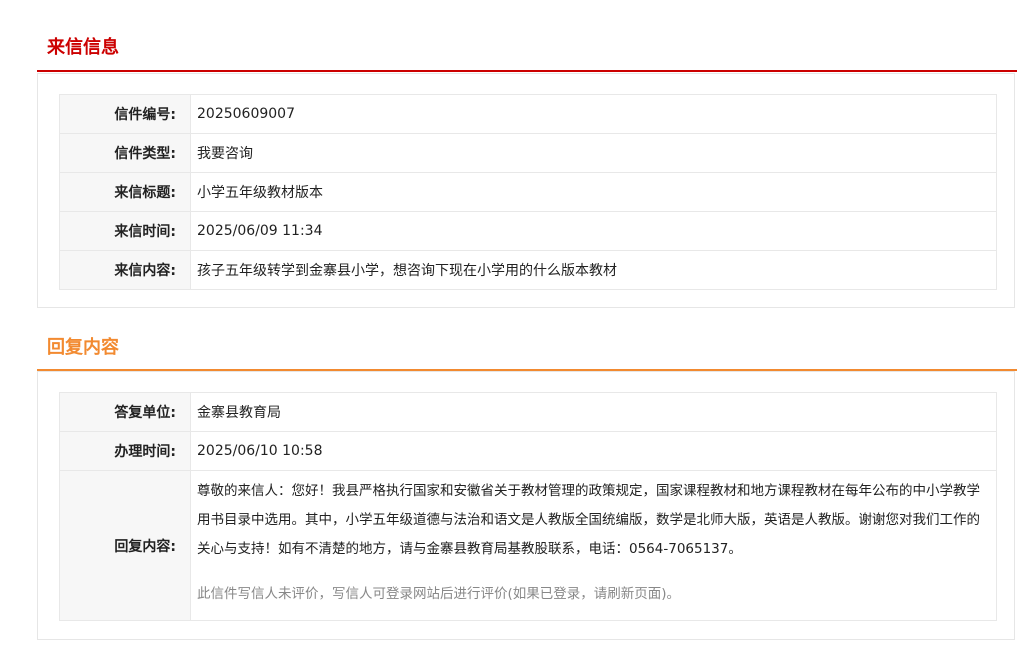 This screenshot has width=1018, height=645. I want to click on letter-type-value: 我要咨询, so click(593, 153).